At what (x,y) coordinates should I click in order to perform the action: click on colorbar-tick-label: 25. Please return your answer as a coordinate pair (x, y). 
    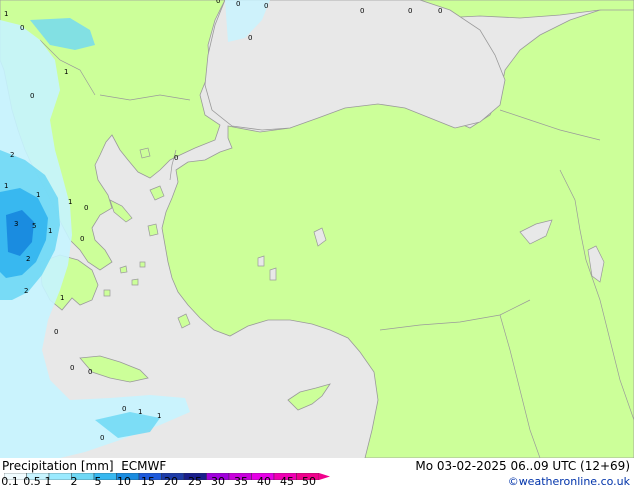
    Looking at the image, I should click on (195, 481).